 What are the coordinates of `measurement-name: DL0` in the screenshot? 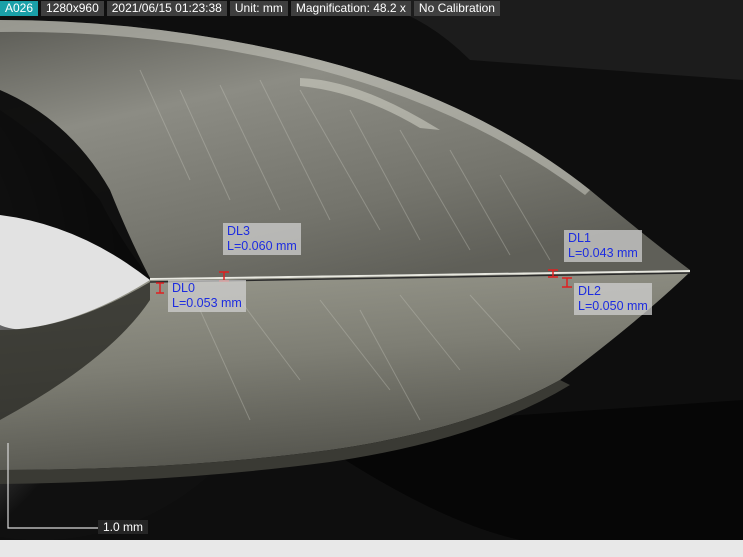 It's located at (183, 288).